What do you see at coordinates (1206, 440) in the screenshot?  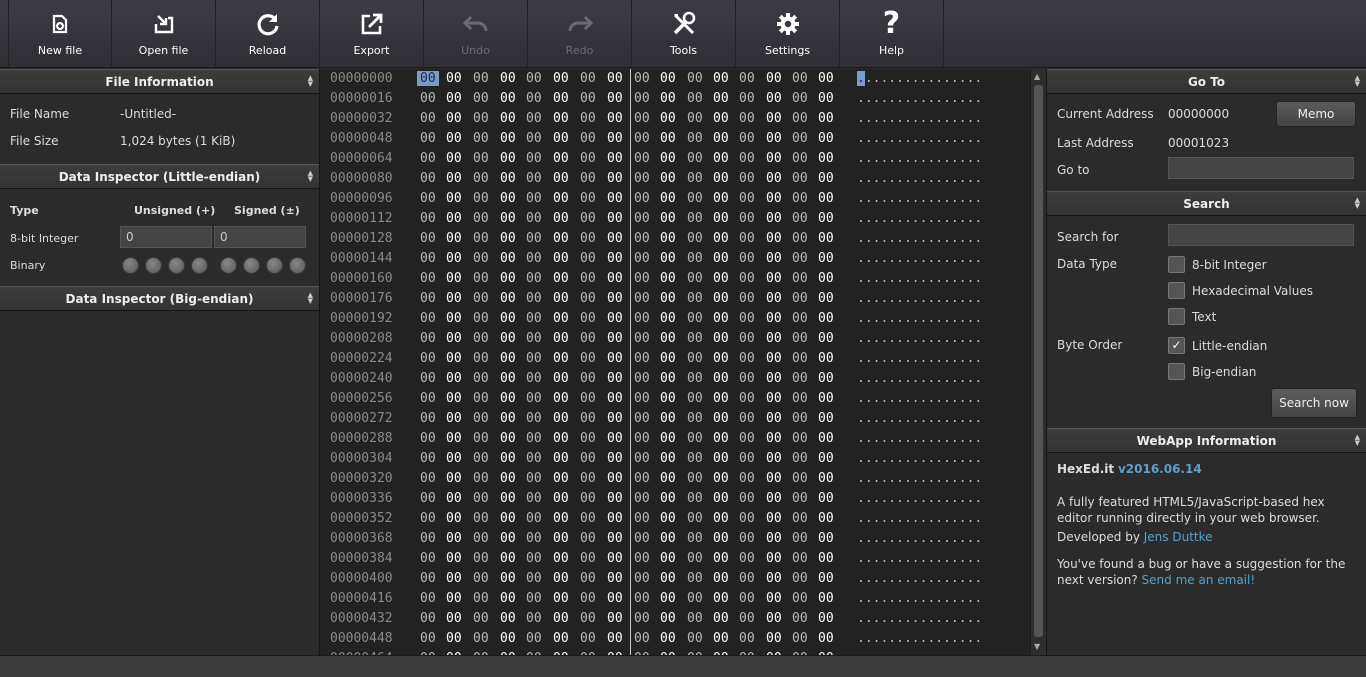 I see `webapp-header: WebApp Information ▲ ▼` at bounding box center [1206, 440].